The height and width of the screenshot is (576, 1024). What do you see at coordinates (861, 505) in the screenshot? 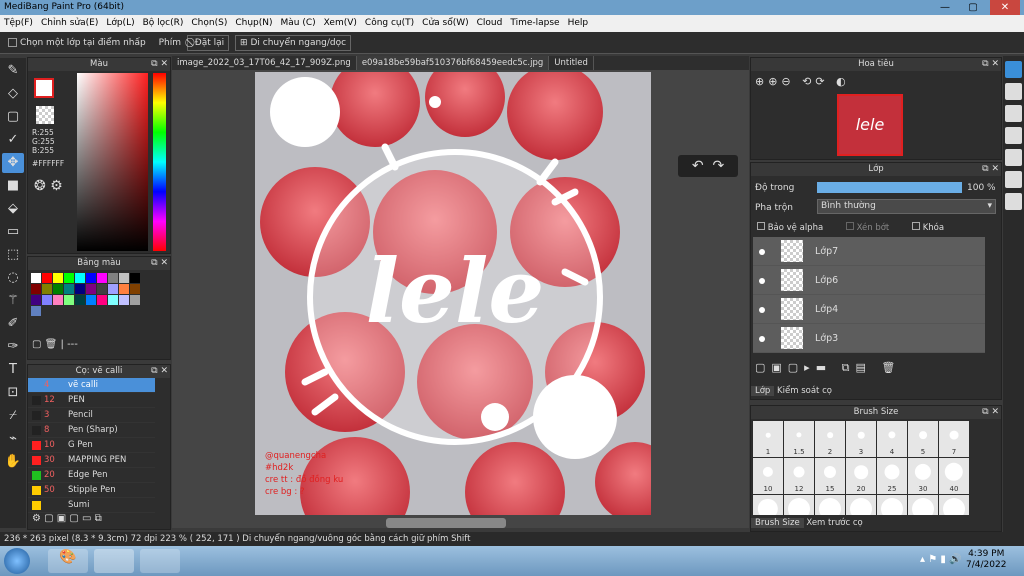
I see `brush-size-cell: 150` at bounding box center [861, 505].